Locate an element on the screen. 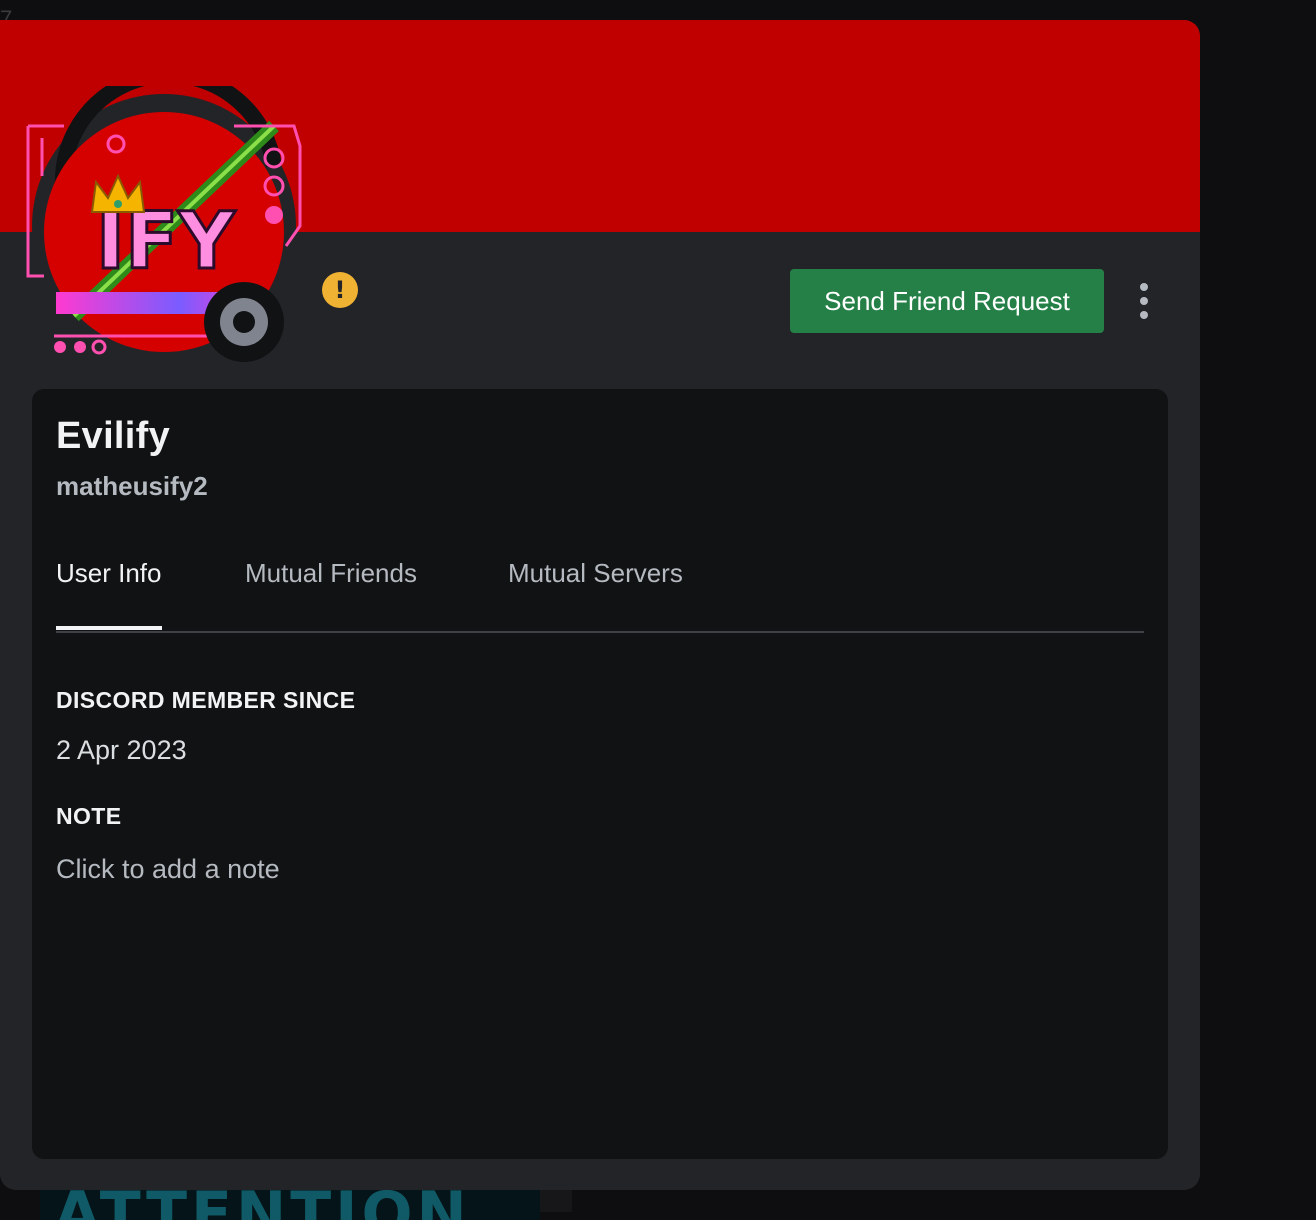 This screenshot has height=1220, width=1316. send-friend-request-button: Send Friend Request is located at coordinates (947, 301).